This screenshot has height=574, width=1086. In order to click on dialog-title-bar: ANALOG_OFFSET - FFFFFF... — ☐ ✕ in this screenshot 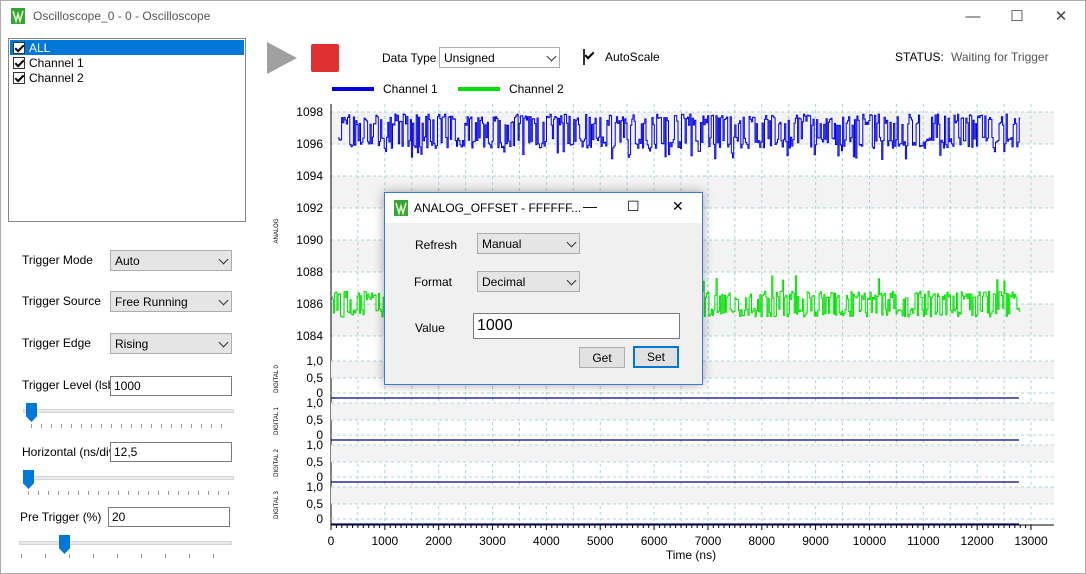, I will do `click(543, 208)`.